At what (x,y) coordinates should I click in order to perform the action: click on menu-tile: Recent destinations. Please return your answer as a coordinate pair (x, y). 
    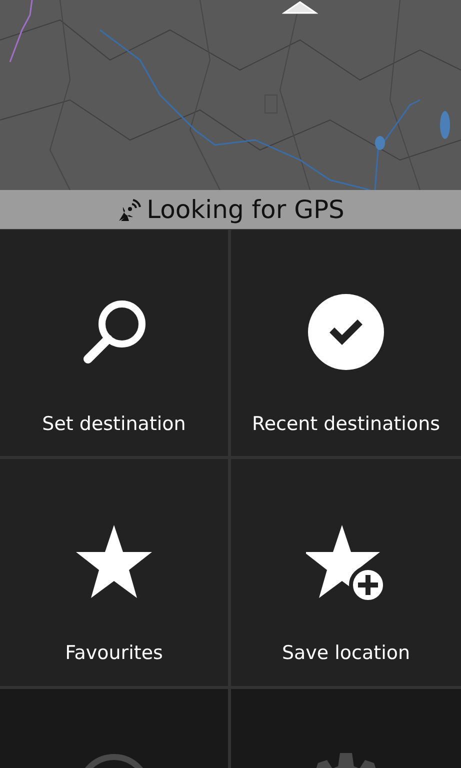
    Looking at the image, I should click on (346, 343).